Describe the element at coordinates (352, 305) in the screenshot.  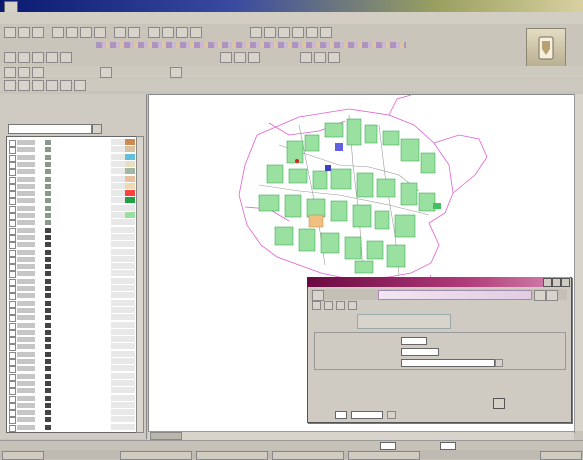
I see `dialog-last-icon` at that location.